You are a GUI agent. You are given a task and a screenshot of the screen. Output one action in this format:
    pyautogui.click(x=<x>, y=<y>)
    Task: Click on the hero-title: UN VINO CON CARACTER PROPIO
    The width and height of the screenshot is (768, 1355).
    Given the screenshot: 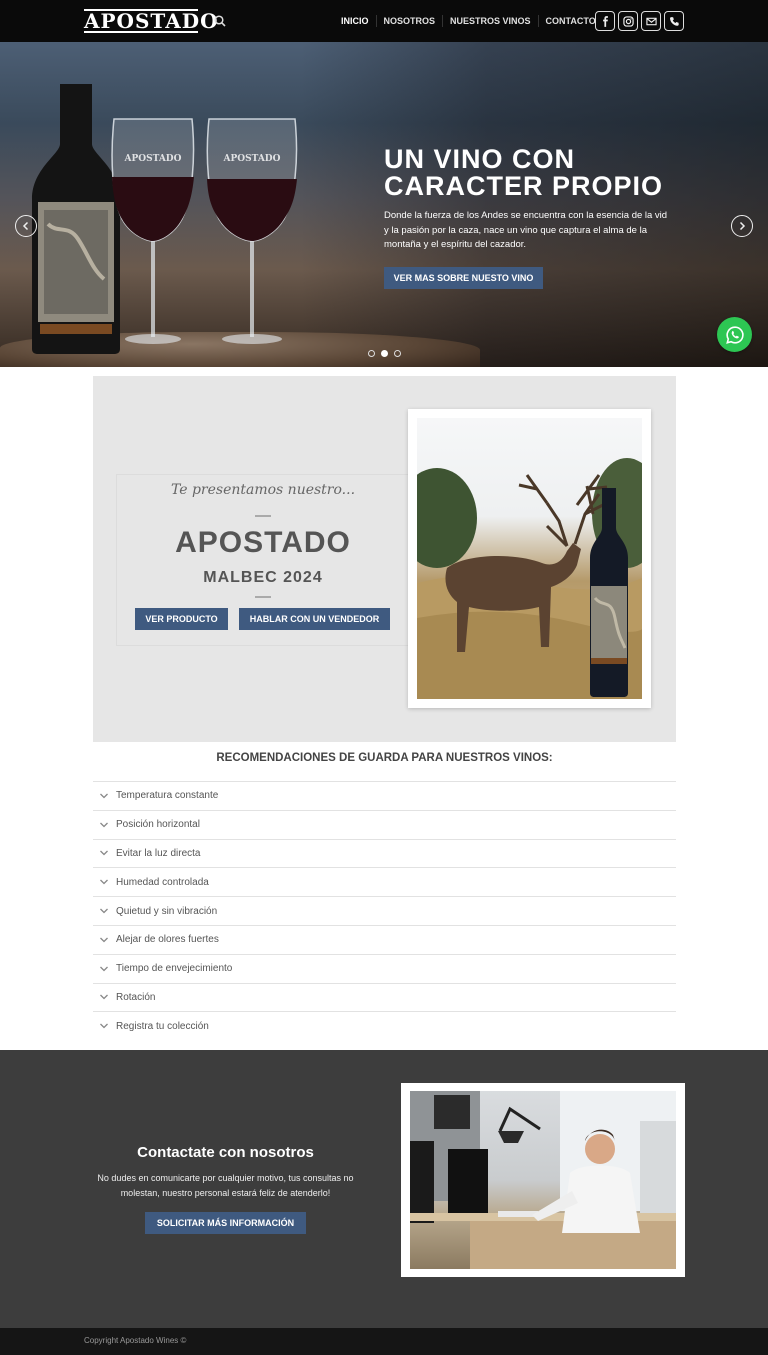 What is the action you would take?
    pyautogui.click(x=549, y=173)
    